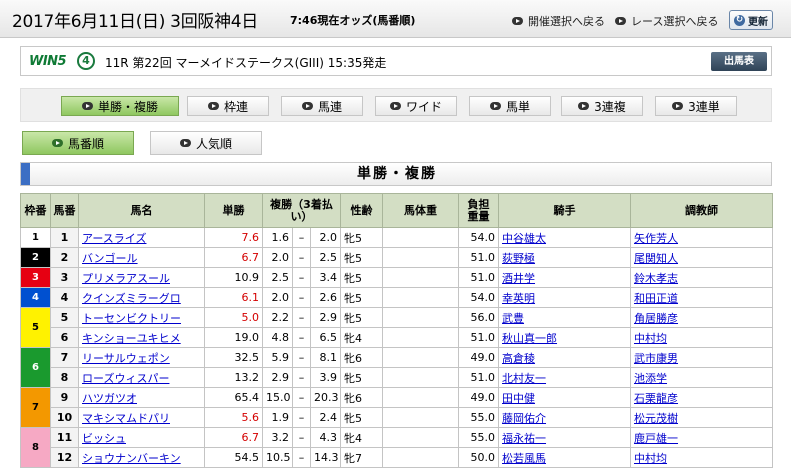 This screenshot has width=791, height=474. I want to click on trainer-link: 尾関知人, so click(656, 258).